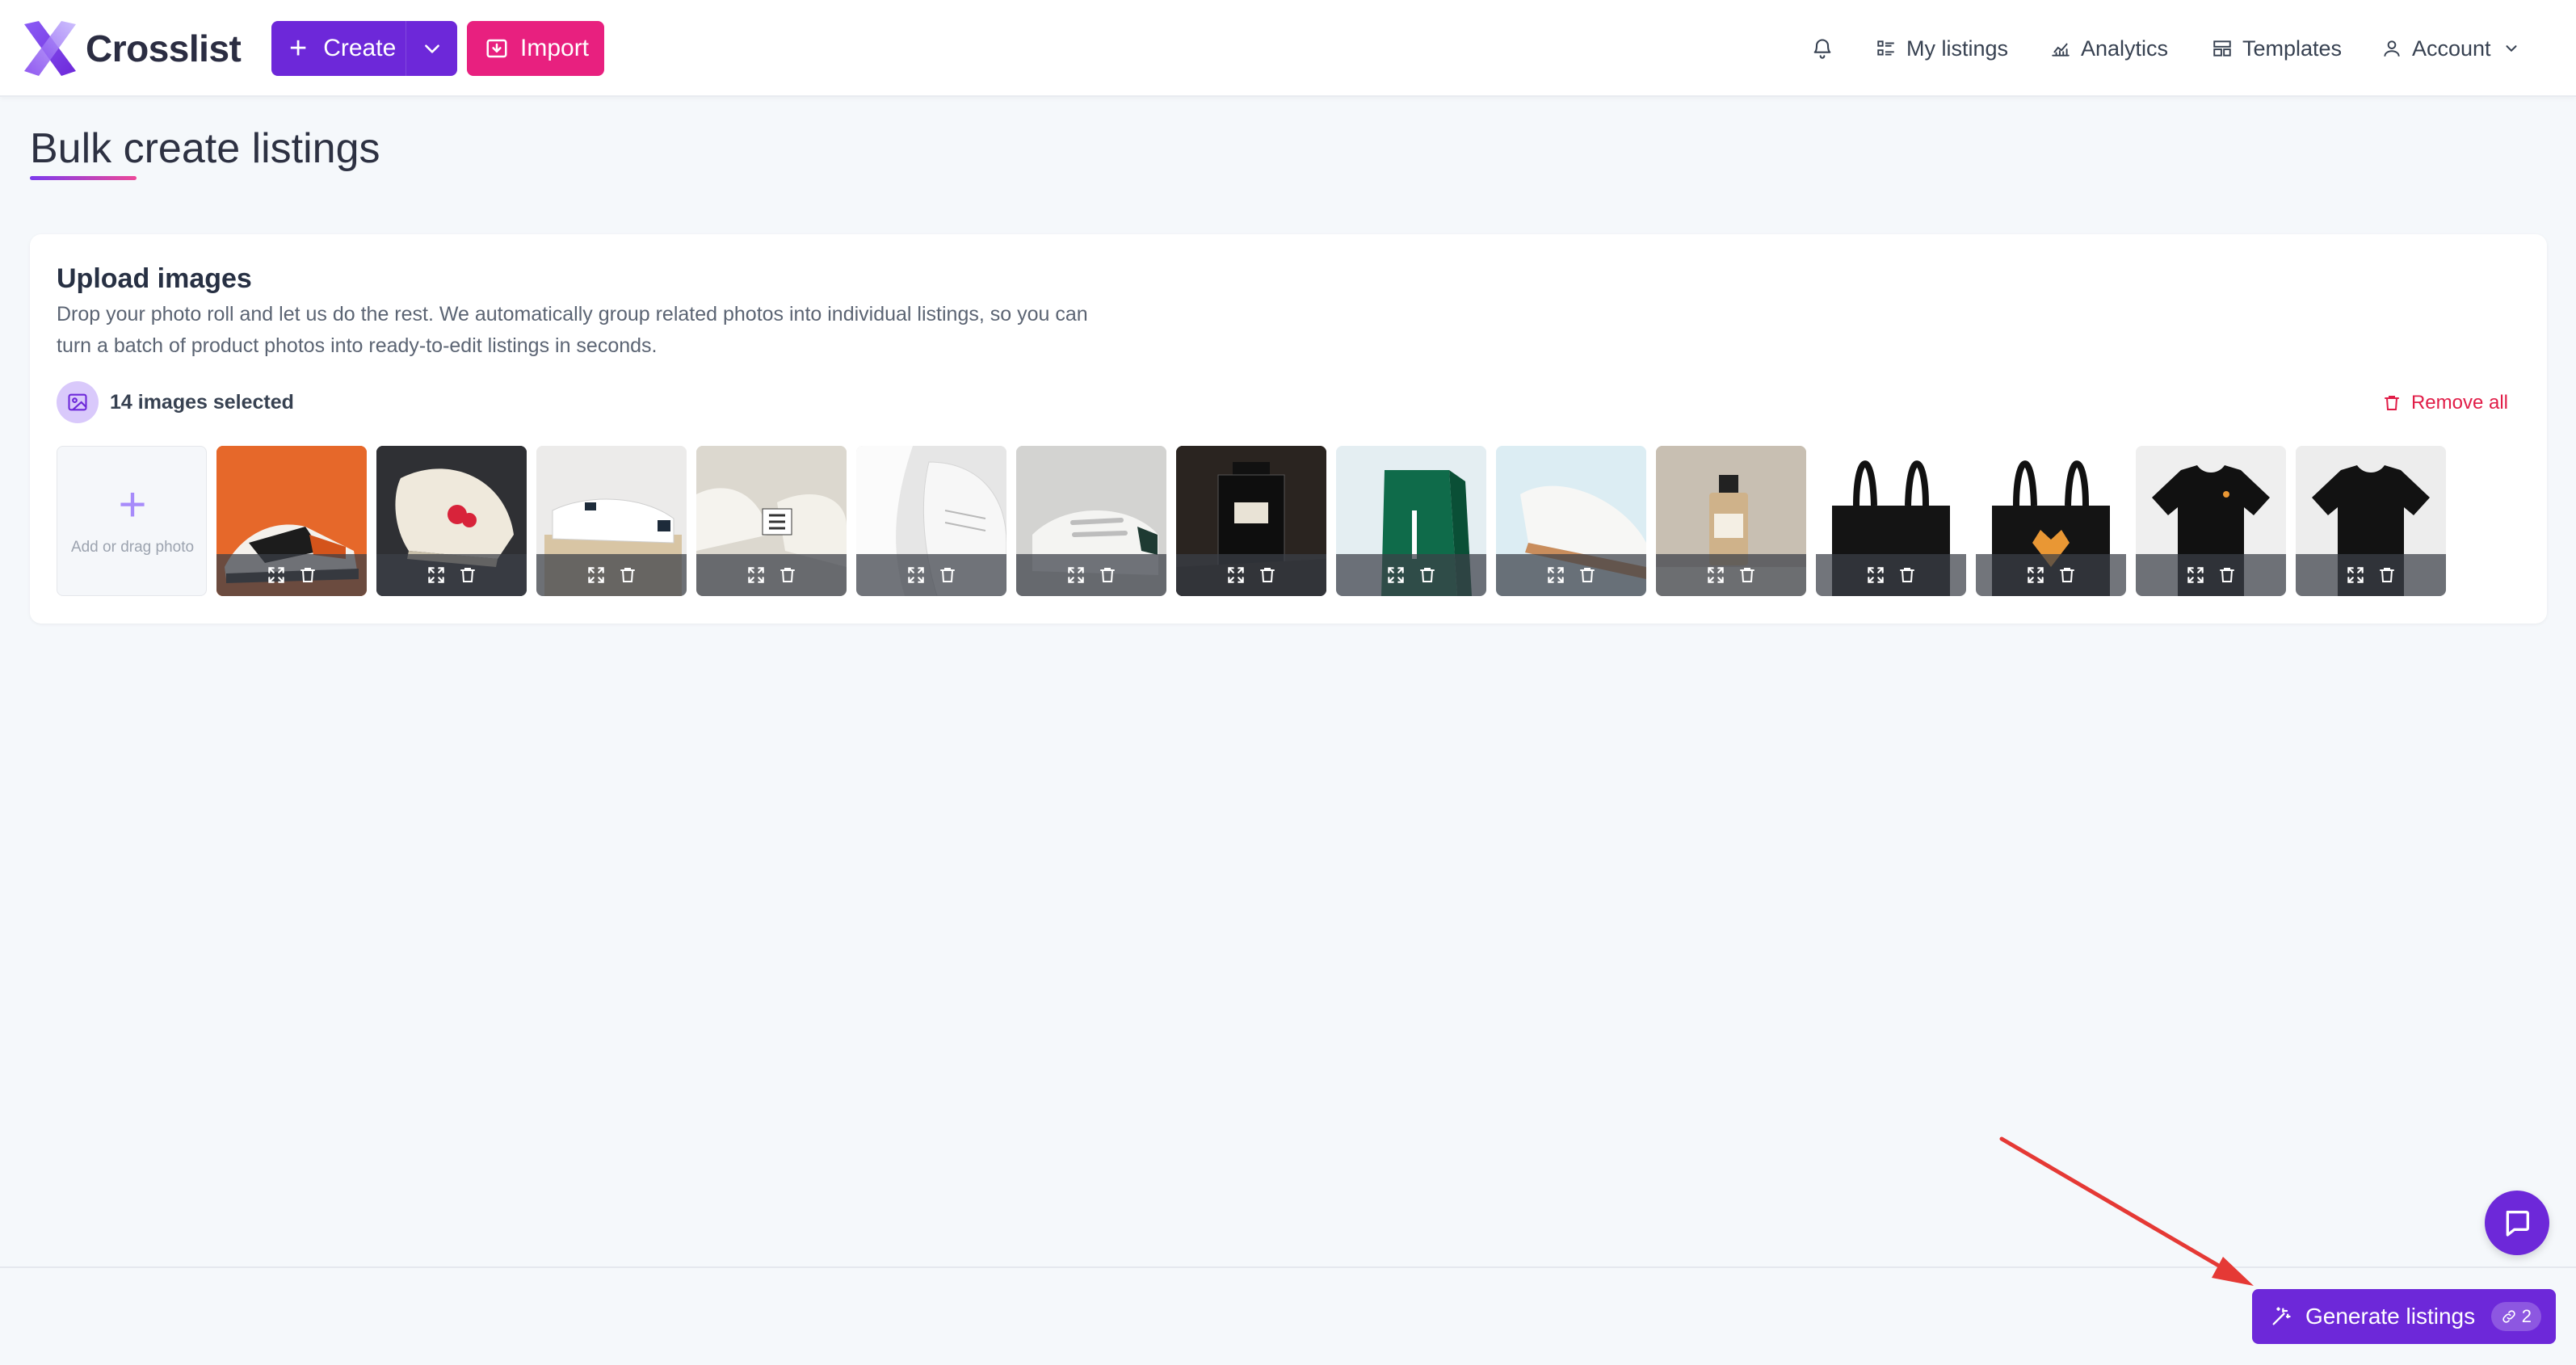 The width and height of the screenshot is (2576, 1365). I want to click on nav-my-listings: My listings, so click(1942, 49).